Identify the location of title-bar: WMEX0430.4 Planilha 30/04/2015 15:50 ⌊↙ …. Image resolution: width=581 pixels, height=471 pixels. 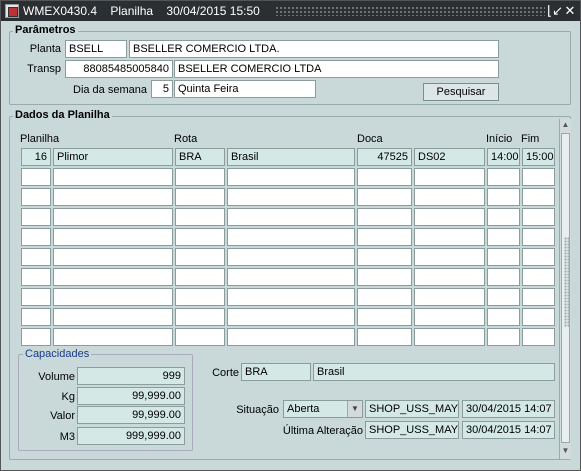
(290, 11).